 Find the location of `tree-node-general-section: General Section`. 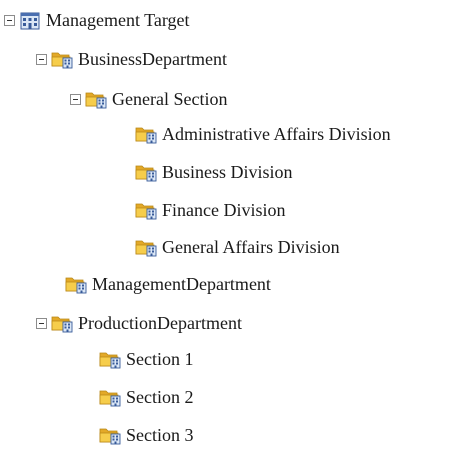

tree-node-general-section: General Section is located at coordinates (148, 99).